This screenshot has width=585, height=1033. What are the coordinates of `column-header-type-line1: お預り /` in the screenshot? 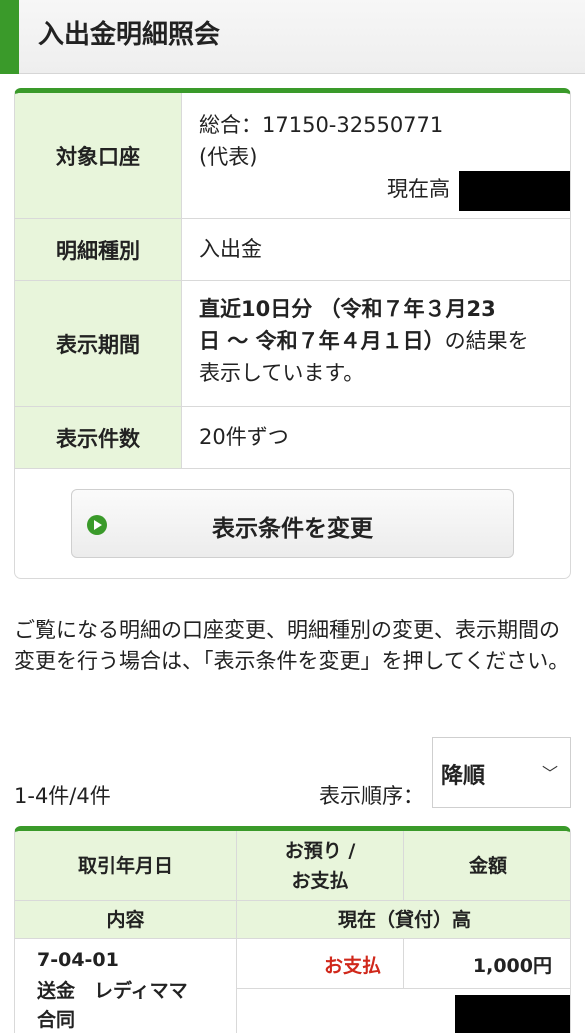 It's located at (320, 850).